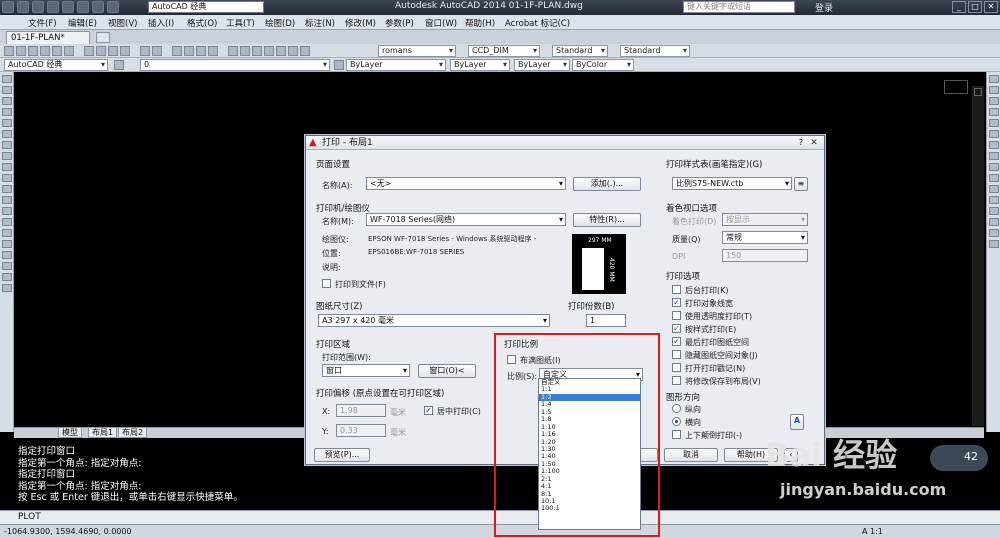  Describe the element at coordinates (235, 65) in the screenshot. I see `layer-select: 0` at that location.